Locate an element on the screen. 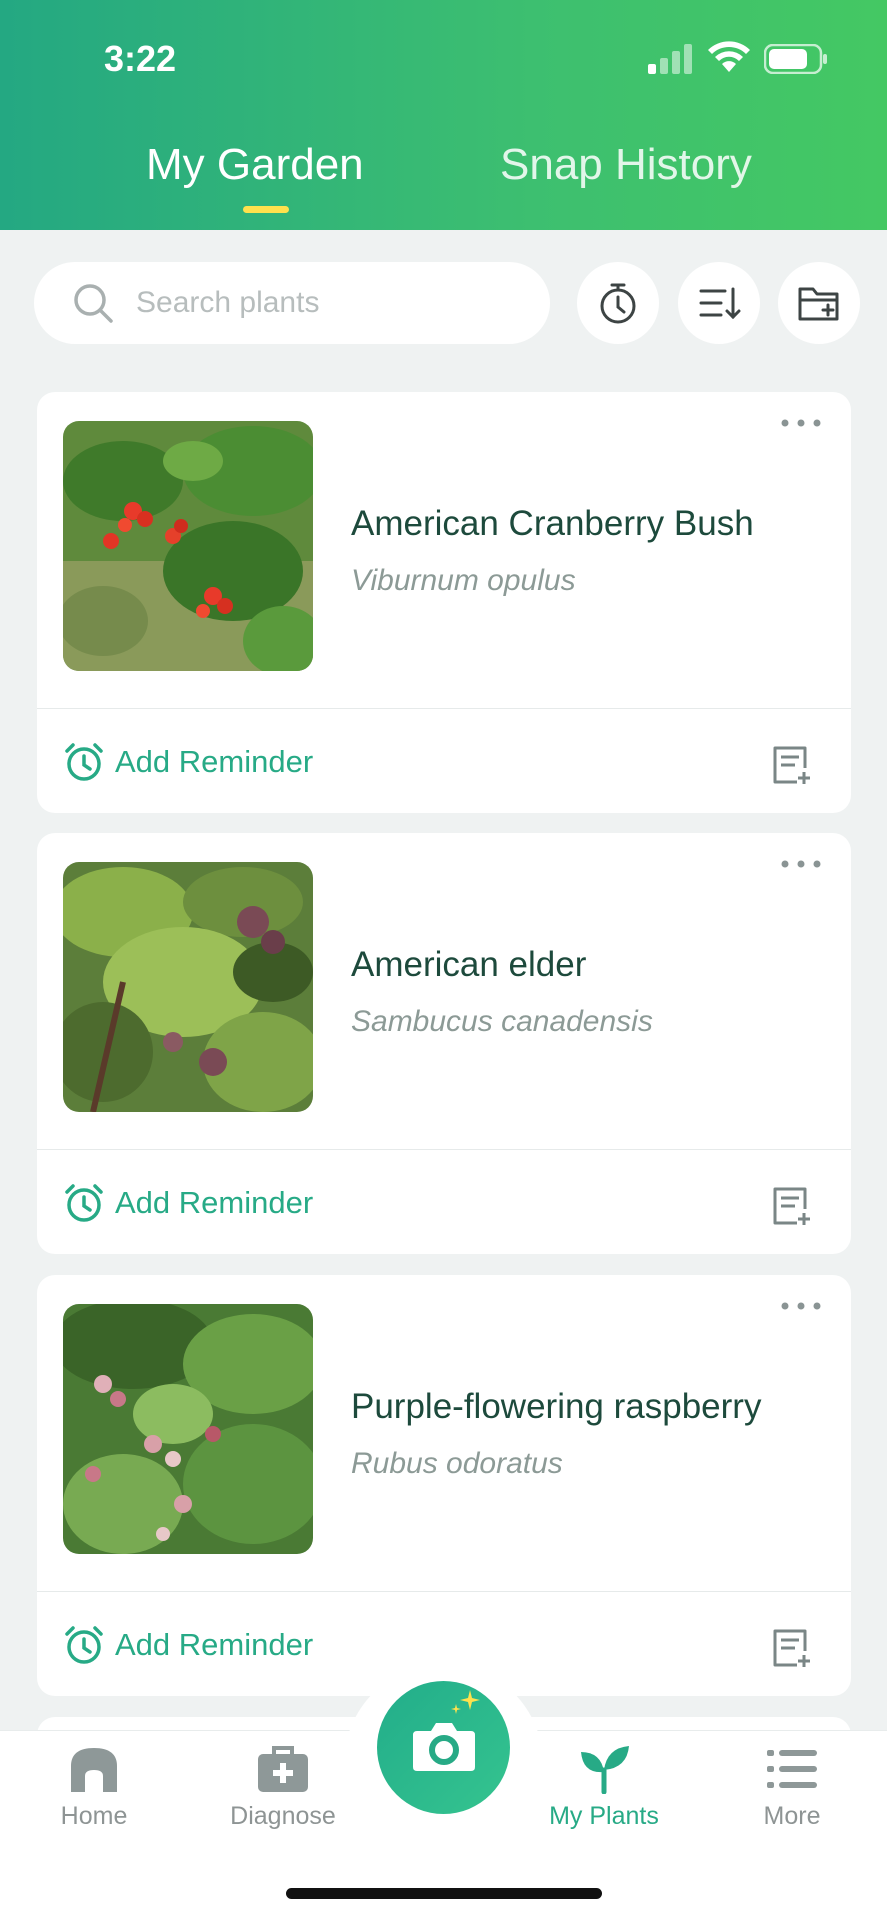  medical-kit-icon is located at coordinates (283, 1769).